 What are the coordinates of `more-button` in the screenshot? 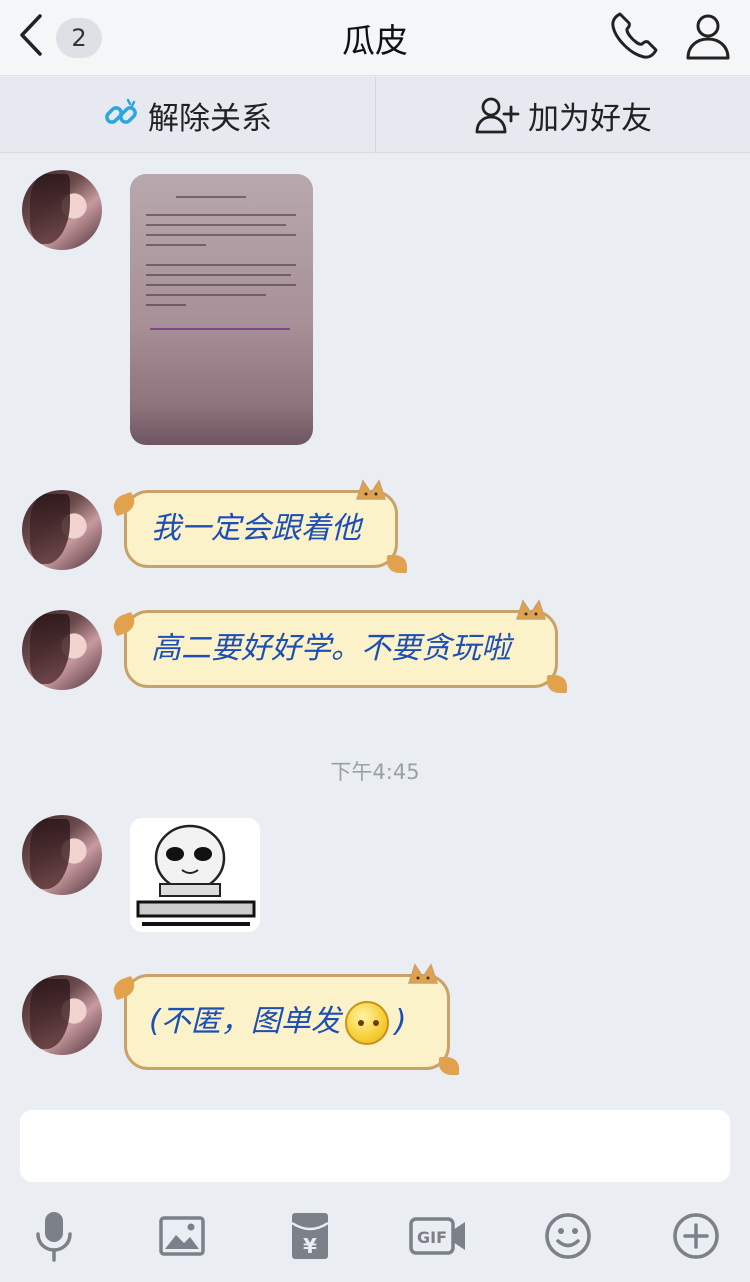 It's located at (696, 1236).